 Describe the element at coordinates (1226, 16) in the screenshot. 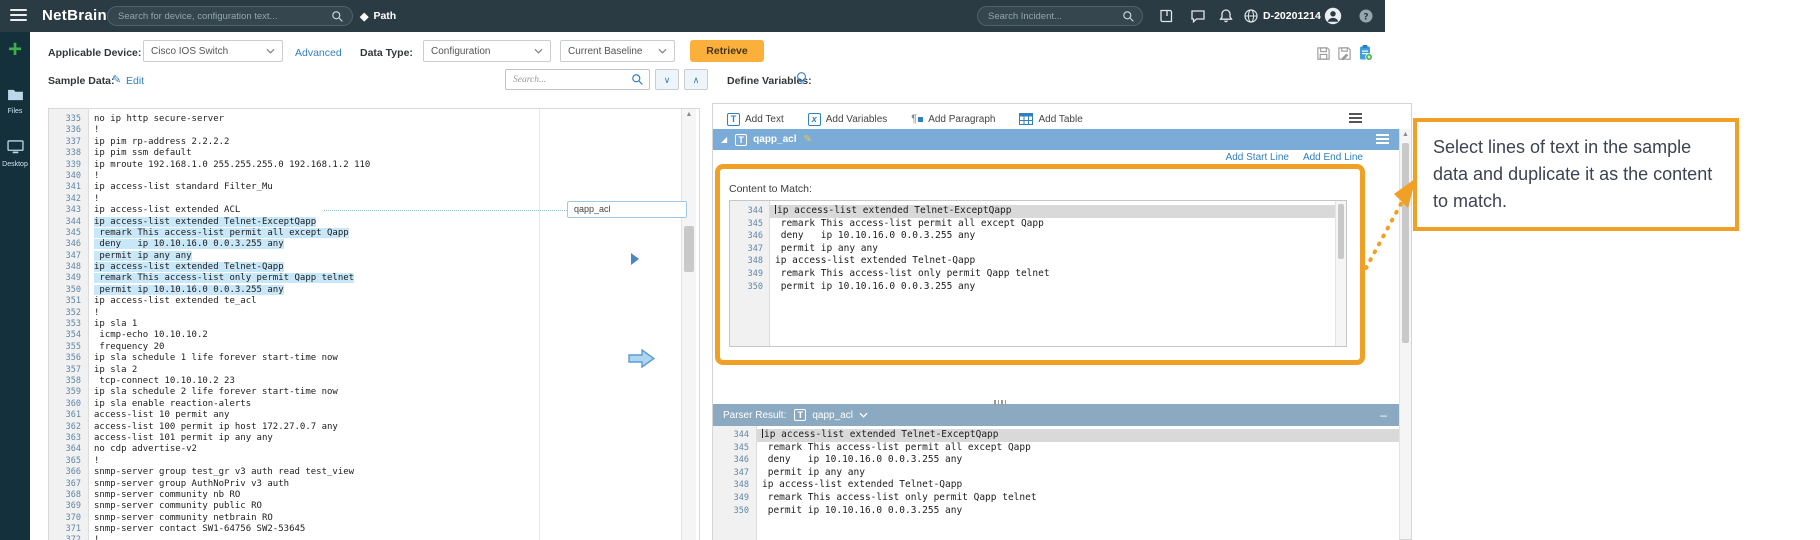

I see `notifications-bell-icon` at that location.